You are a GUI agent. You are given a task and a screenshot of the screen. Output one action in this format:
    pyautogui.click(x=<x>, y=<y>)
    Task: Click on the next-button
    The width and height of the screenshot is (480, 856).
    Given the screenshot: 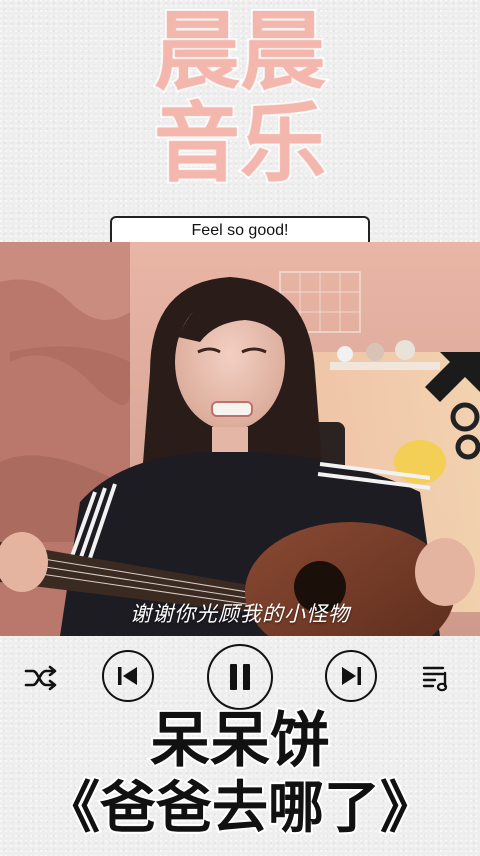 What is the action you would take?
    pyautogui.click(x=351, y=676)
    